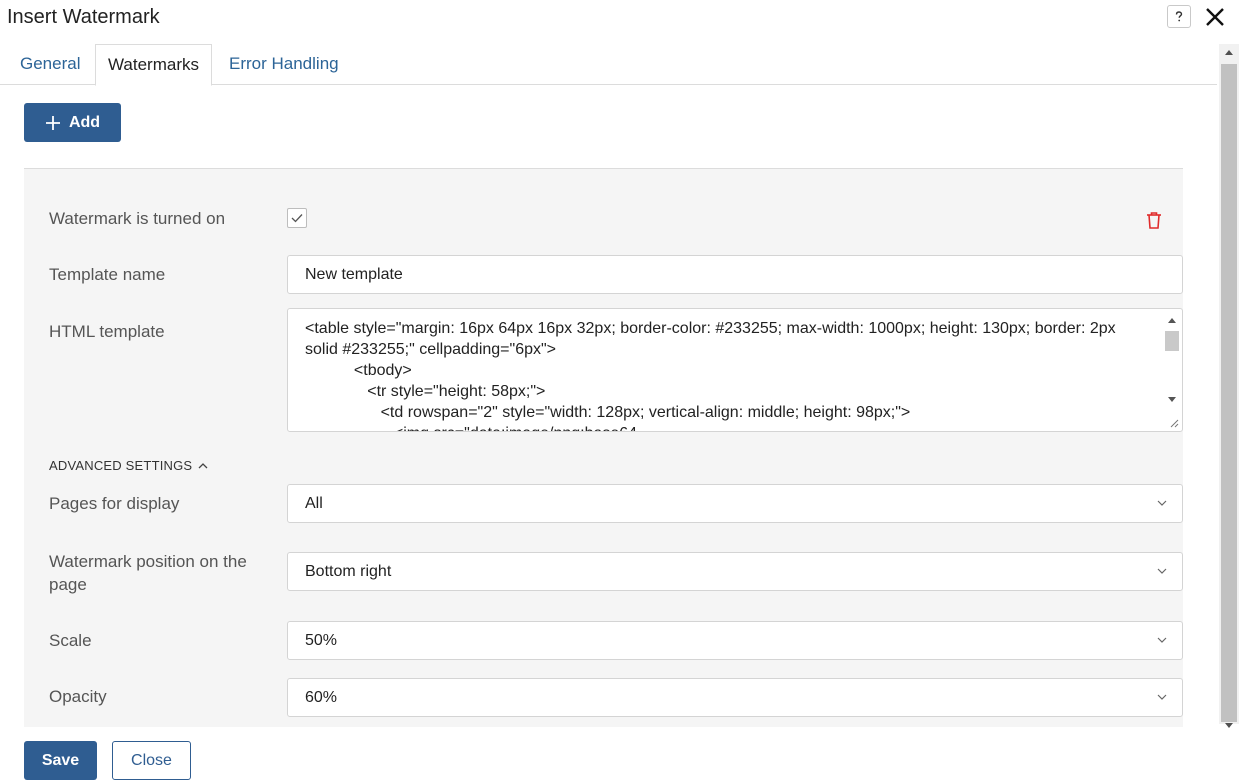 This screenshot has width=1239, height=784. Describe the element at coordinates (735, 503) in the screenshot. I see `pages-for-display-select: All` at that location.